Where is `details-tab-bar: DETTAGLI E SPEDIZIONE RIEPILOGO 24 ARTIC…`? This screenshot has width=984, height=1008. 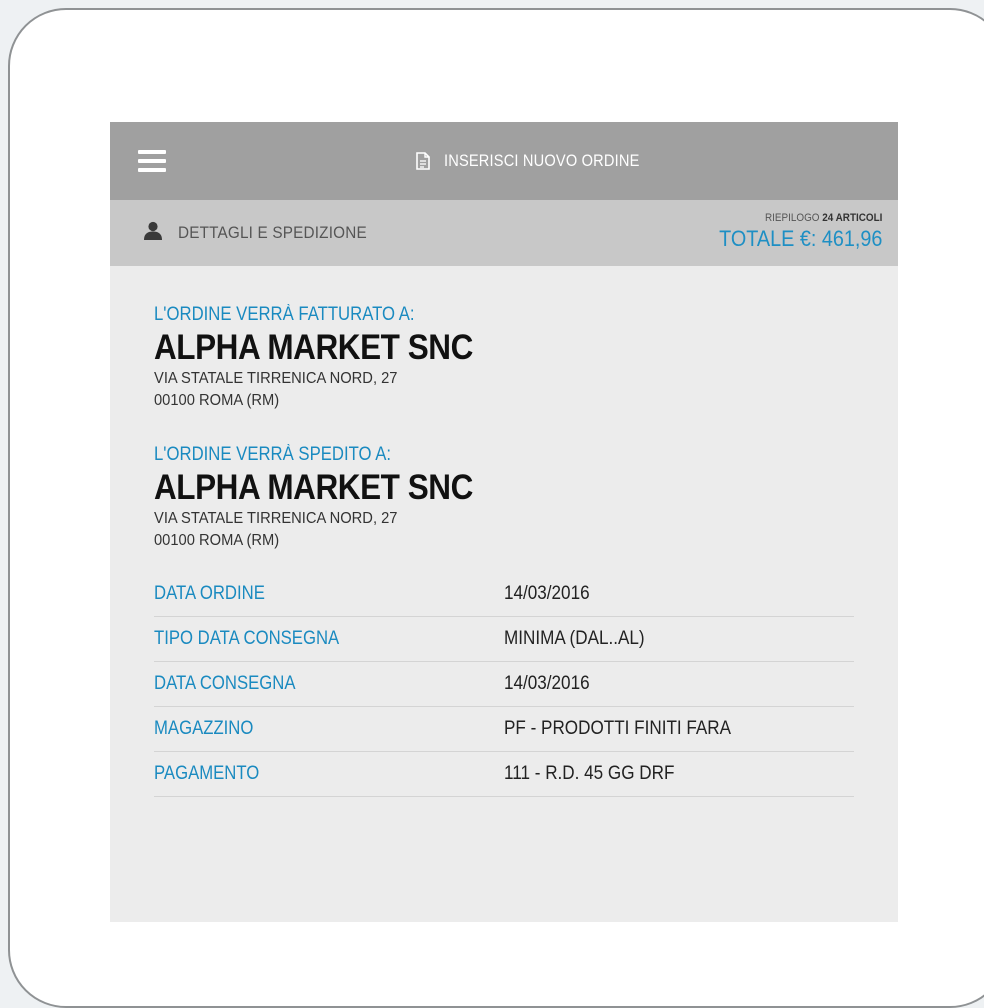 details-tab-bar: DETTAGLI E SPEDIZIONE RIEPILOGO 24 ARTIC… is located at coordinates (504, 233).